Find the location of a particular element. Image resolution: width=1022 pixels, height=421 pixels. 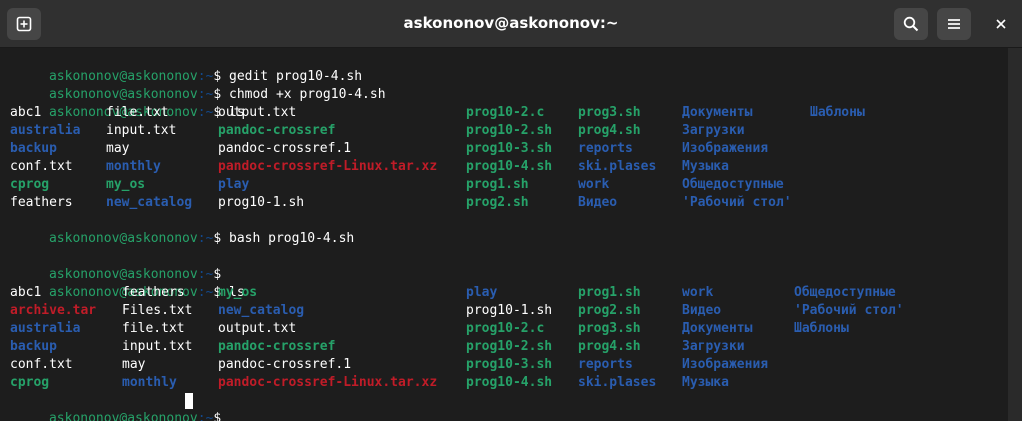

menu-button is located at coordinates (954, 24).